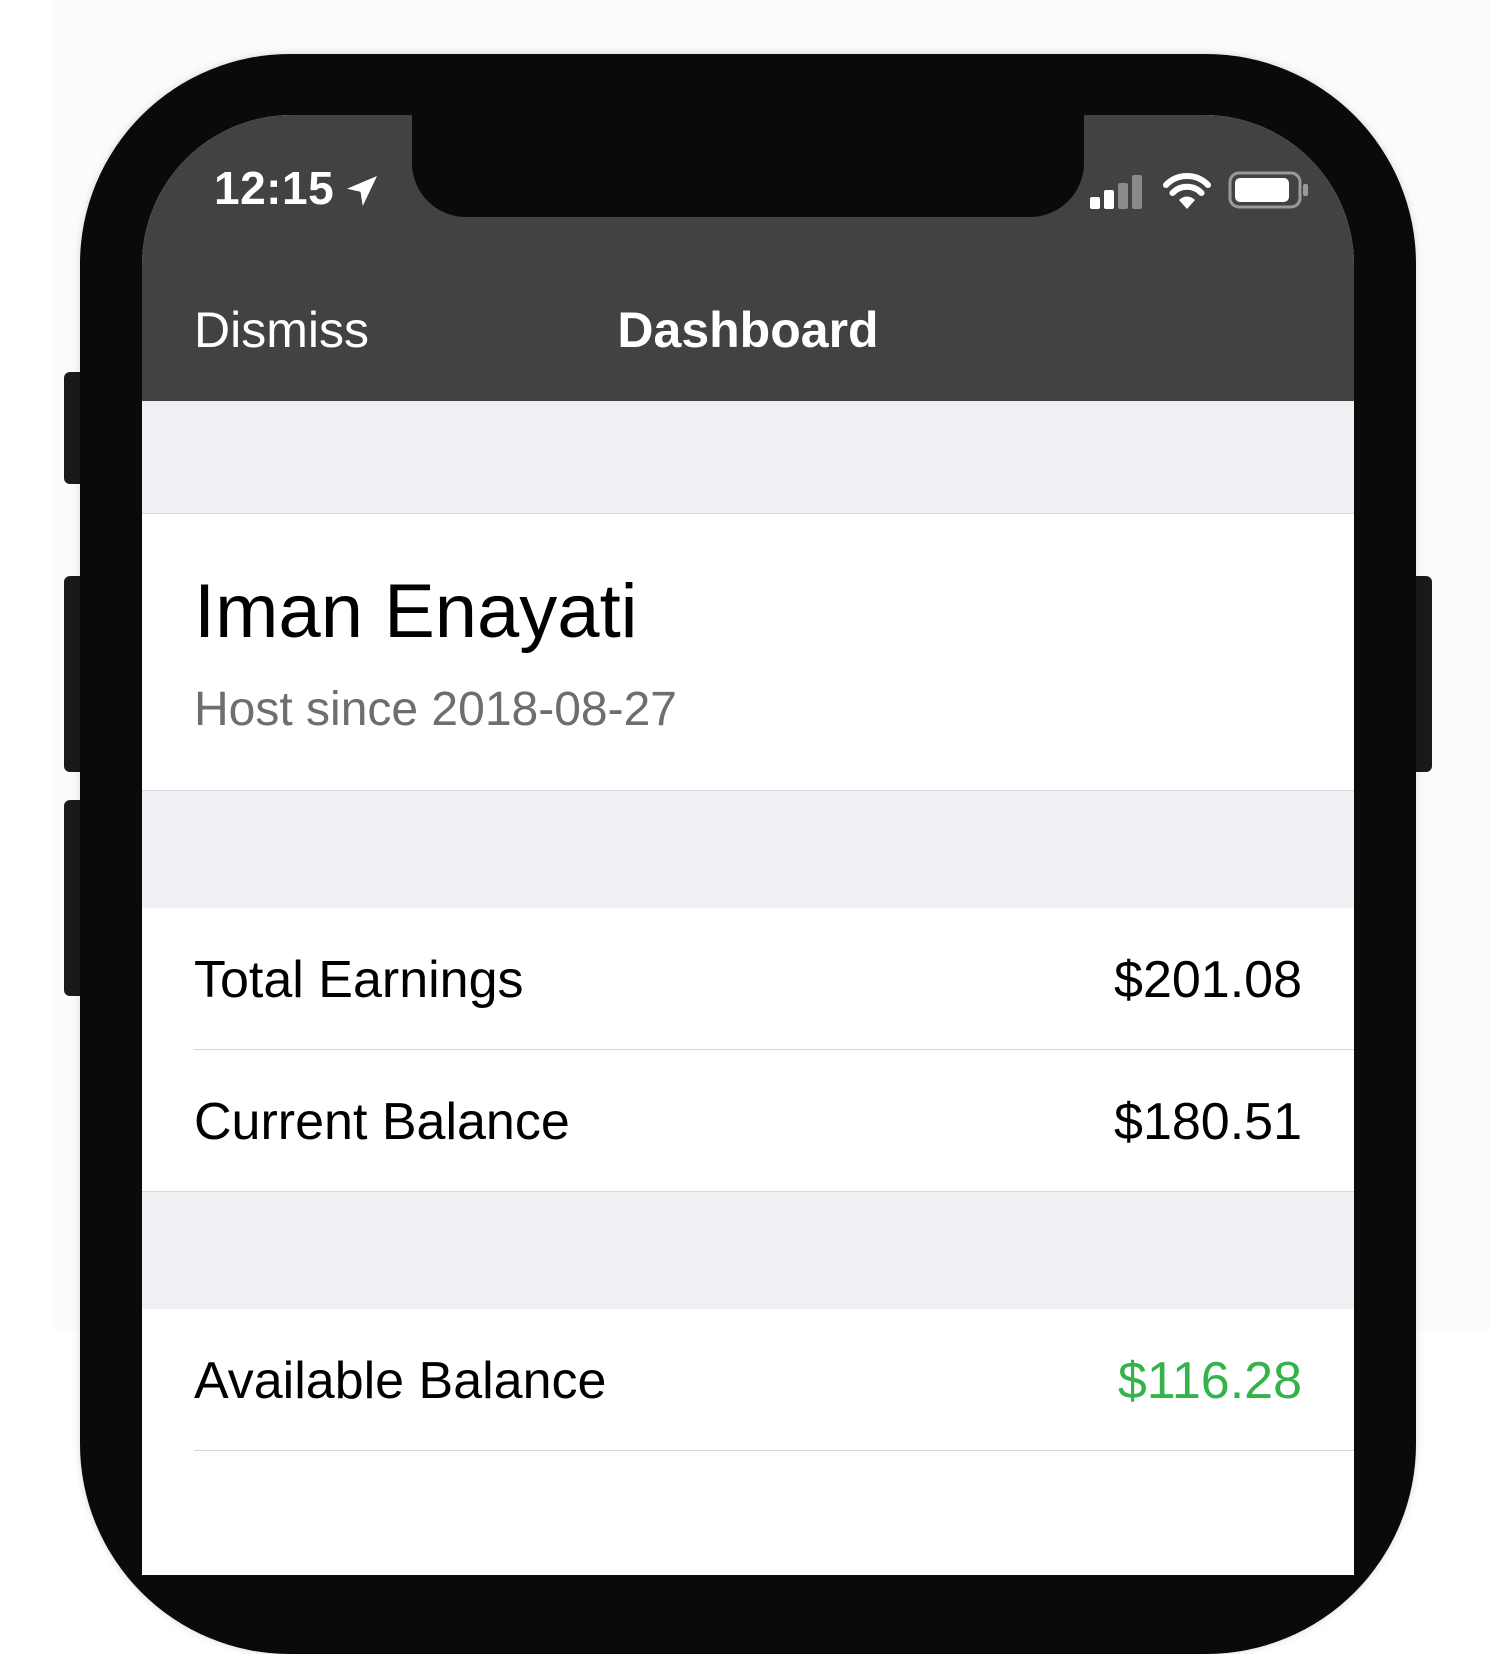 The height and width of the screenshot is (1654, 1490). Describe the element at coordinates (748, 979) in the screenshot. I see `table-row: Total Earnings $201.08` at that location.